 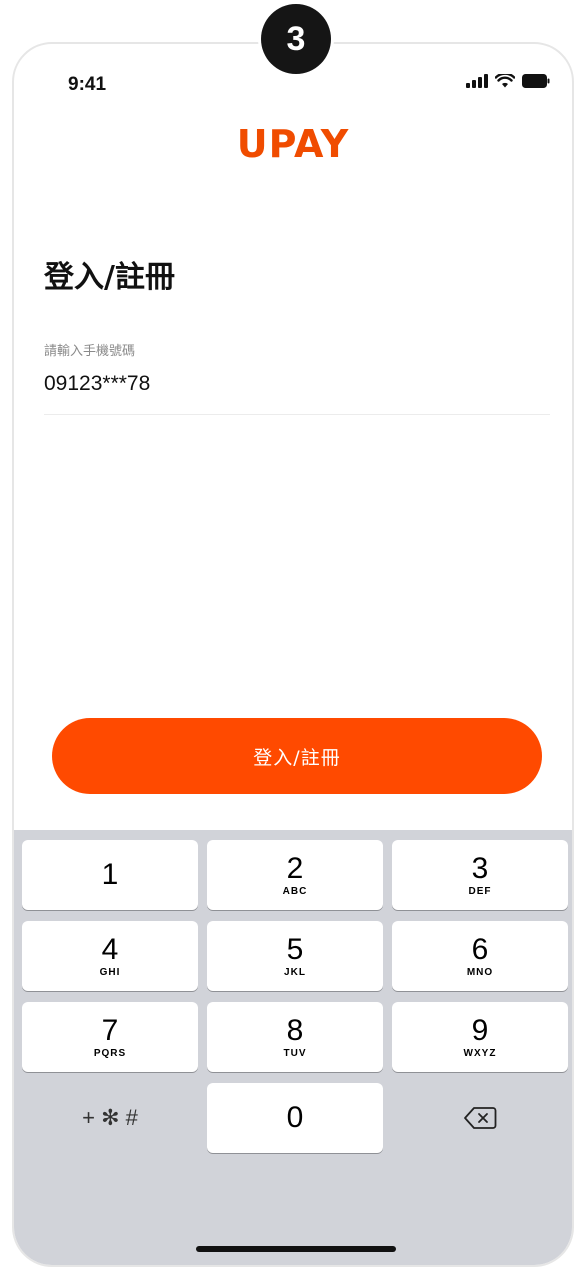 I want to click on battery-icon, so click(x=536, y=81).